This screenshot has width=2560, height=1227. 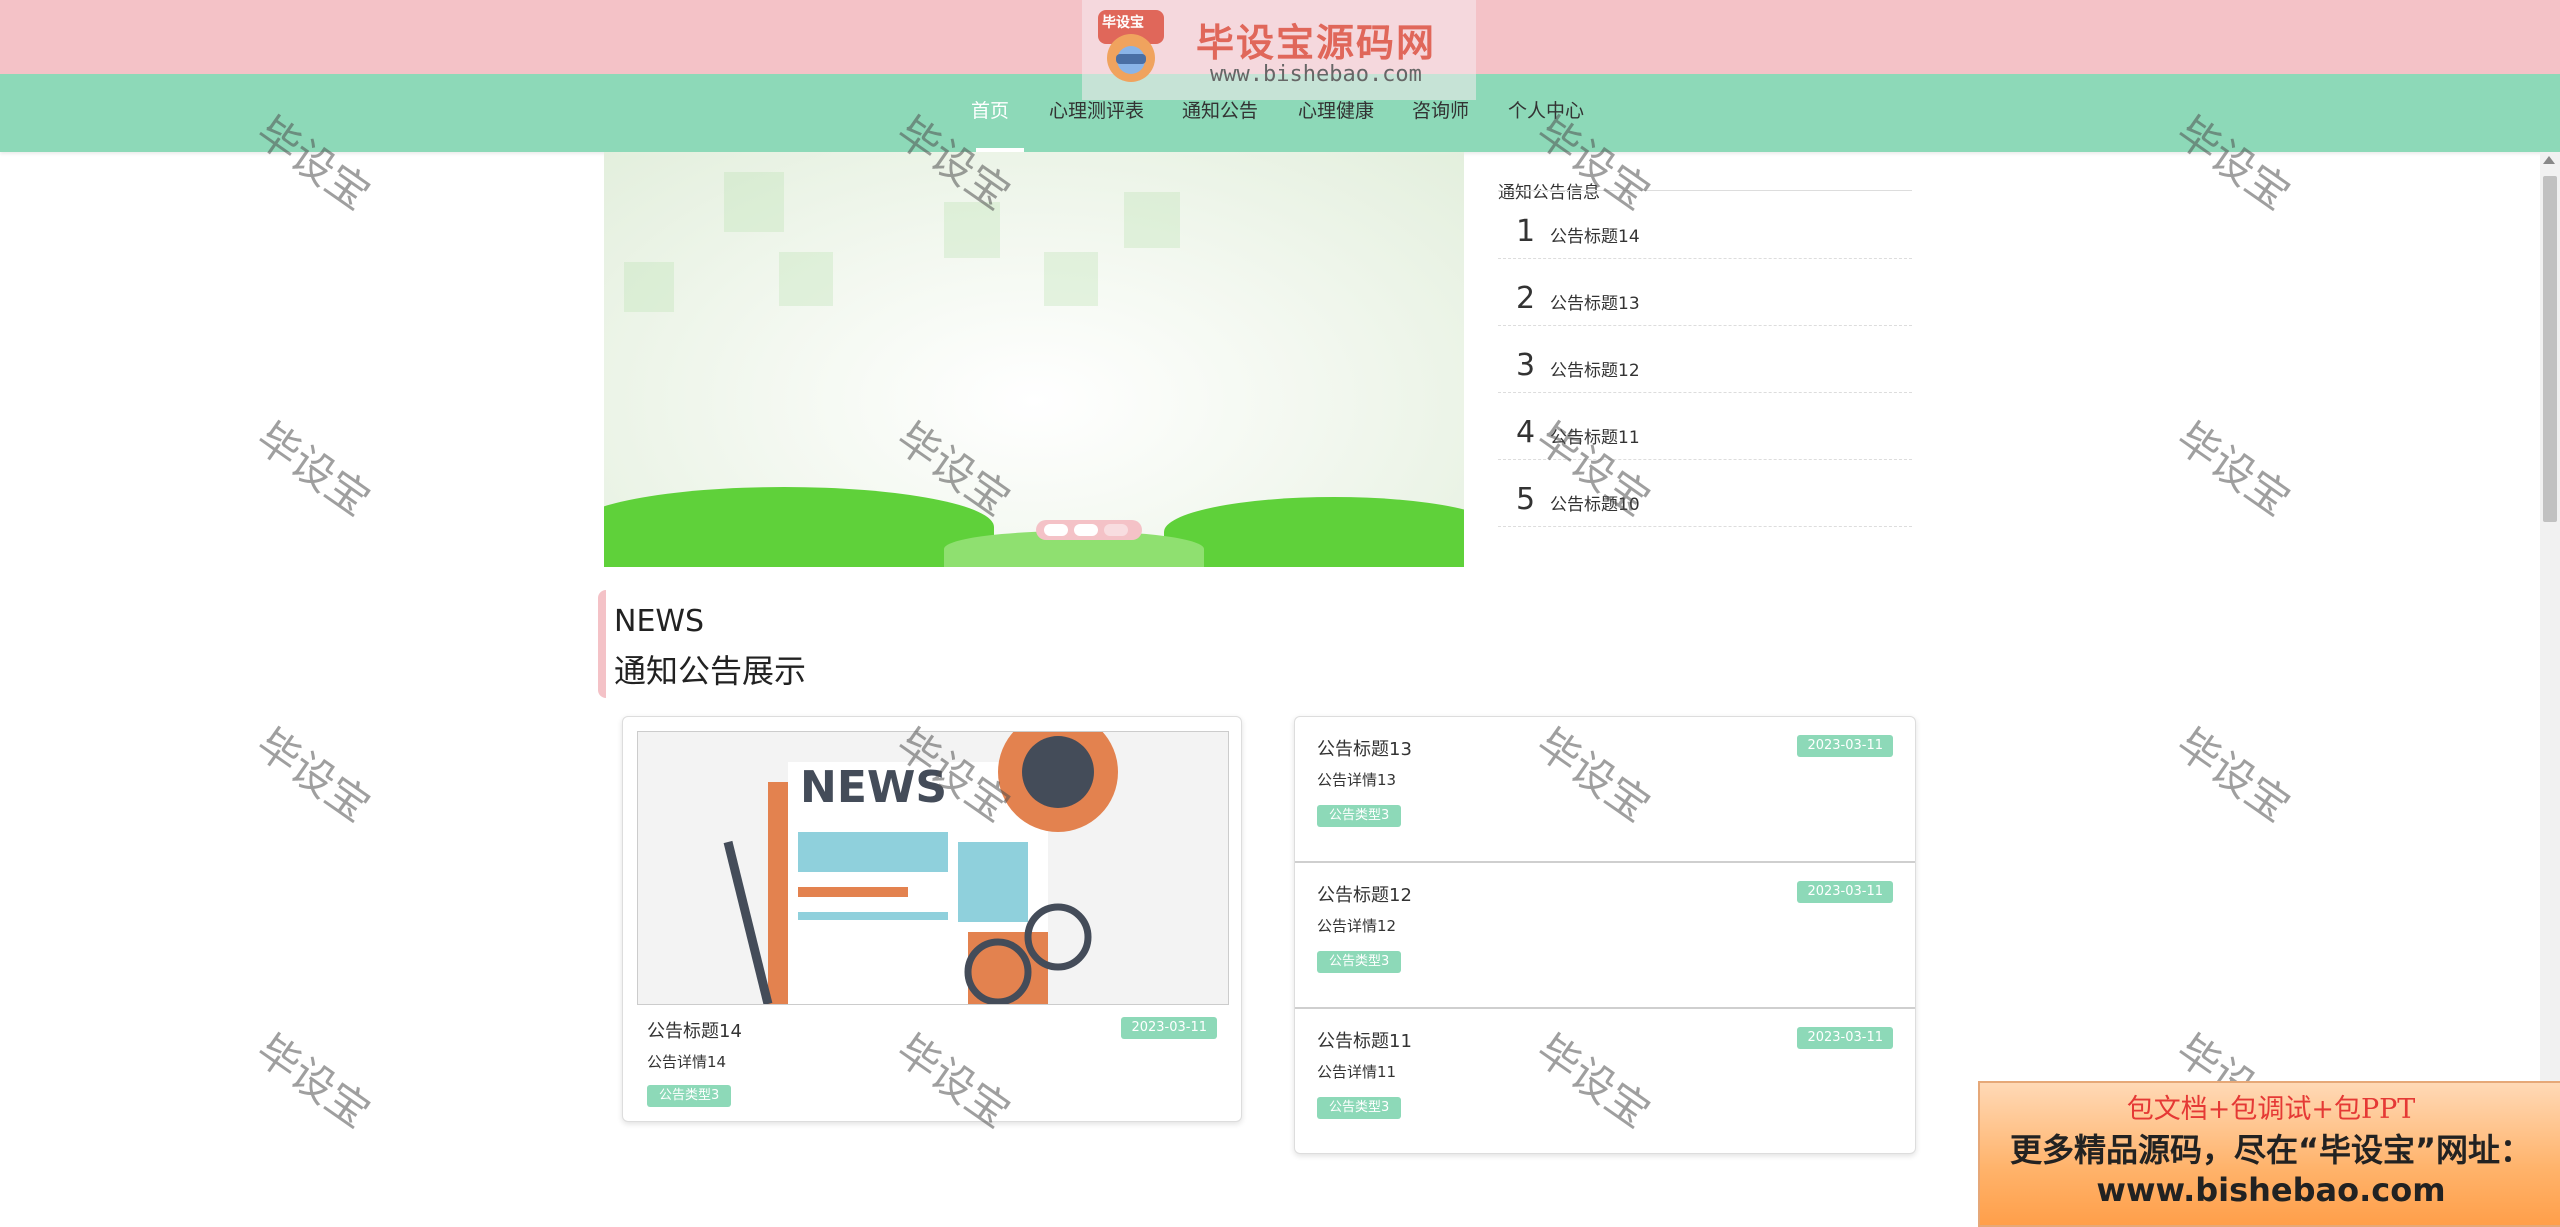 I want to click on sidebar-item-number: 1, so click(x=1526, y=231).